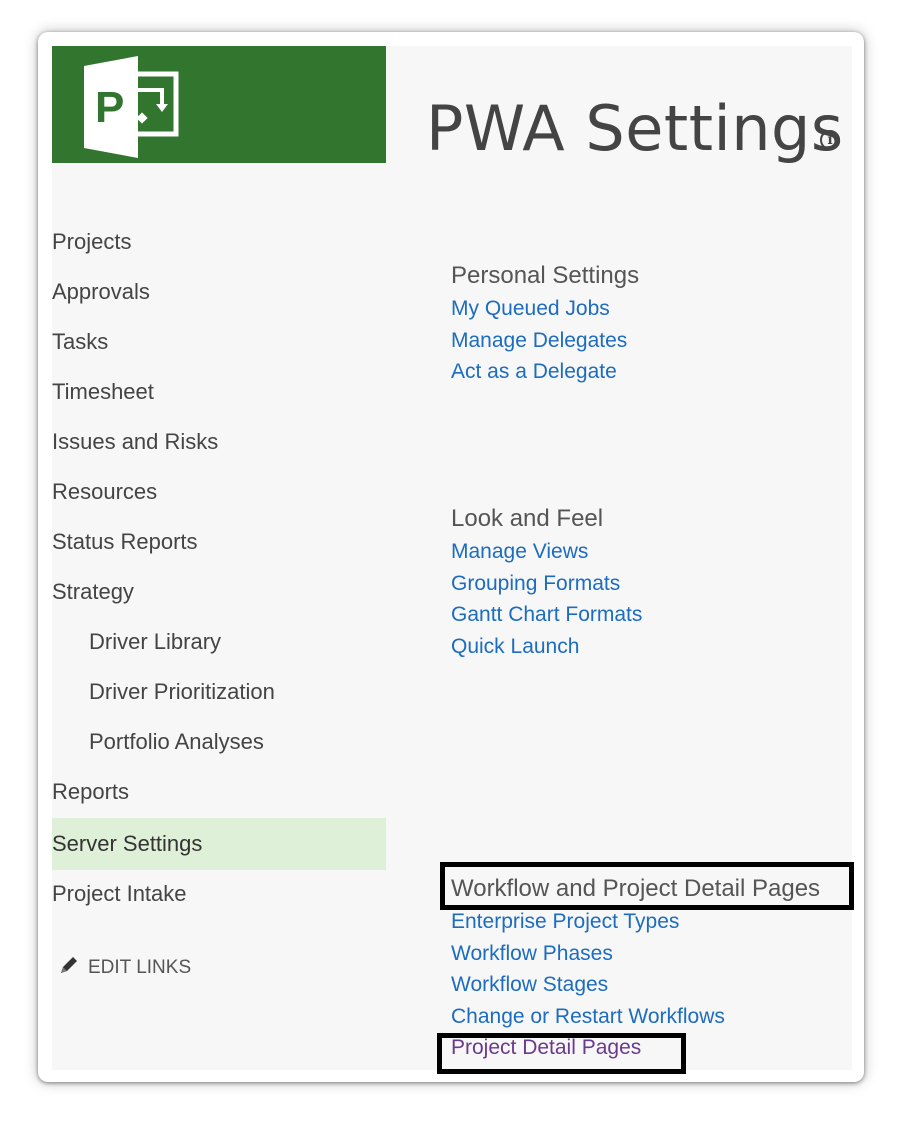 The width and height of the screenshot is (900, 1123). What do you see at coordinates (219, 393) in the screenshot?
I see `nav-item-timesheet: Timesheet` at bounding box center [219, 393].